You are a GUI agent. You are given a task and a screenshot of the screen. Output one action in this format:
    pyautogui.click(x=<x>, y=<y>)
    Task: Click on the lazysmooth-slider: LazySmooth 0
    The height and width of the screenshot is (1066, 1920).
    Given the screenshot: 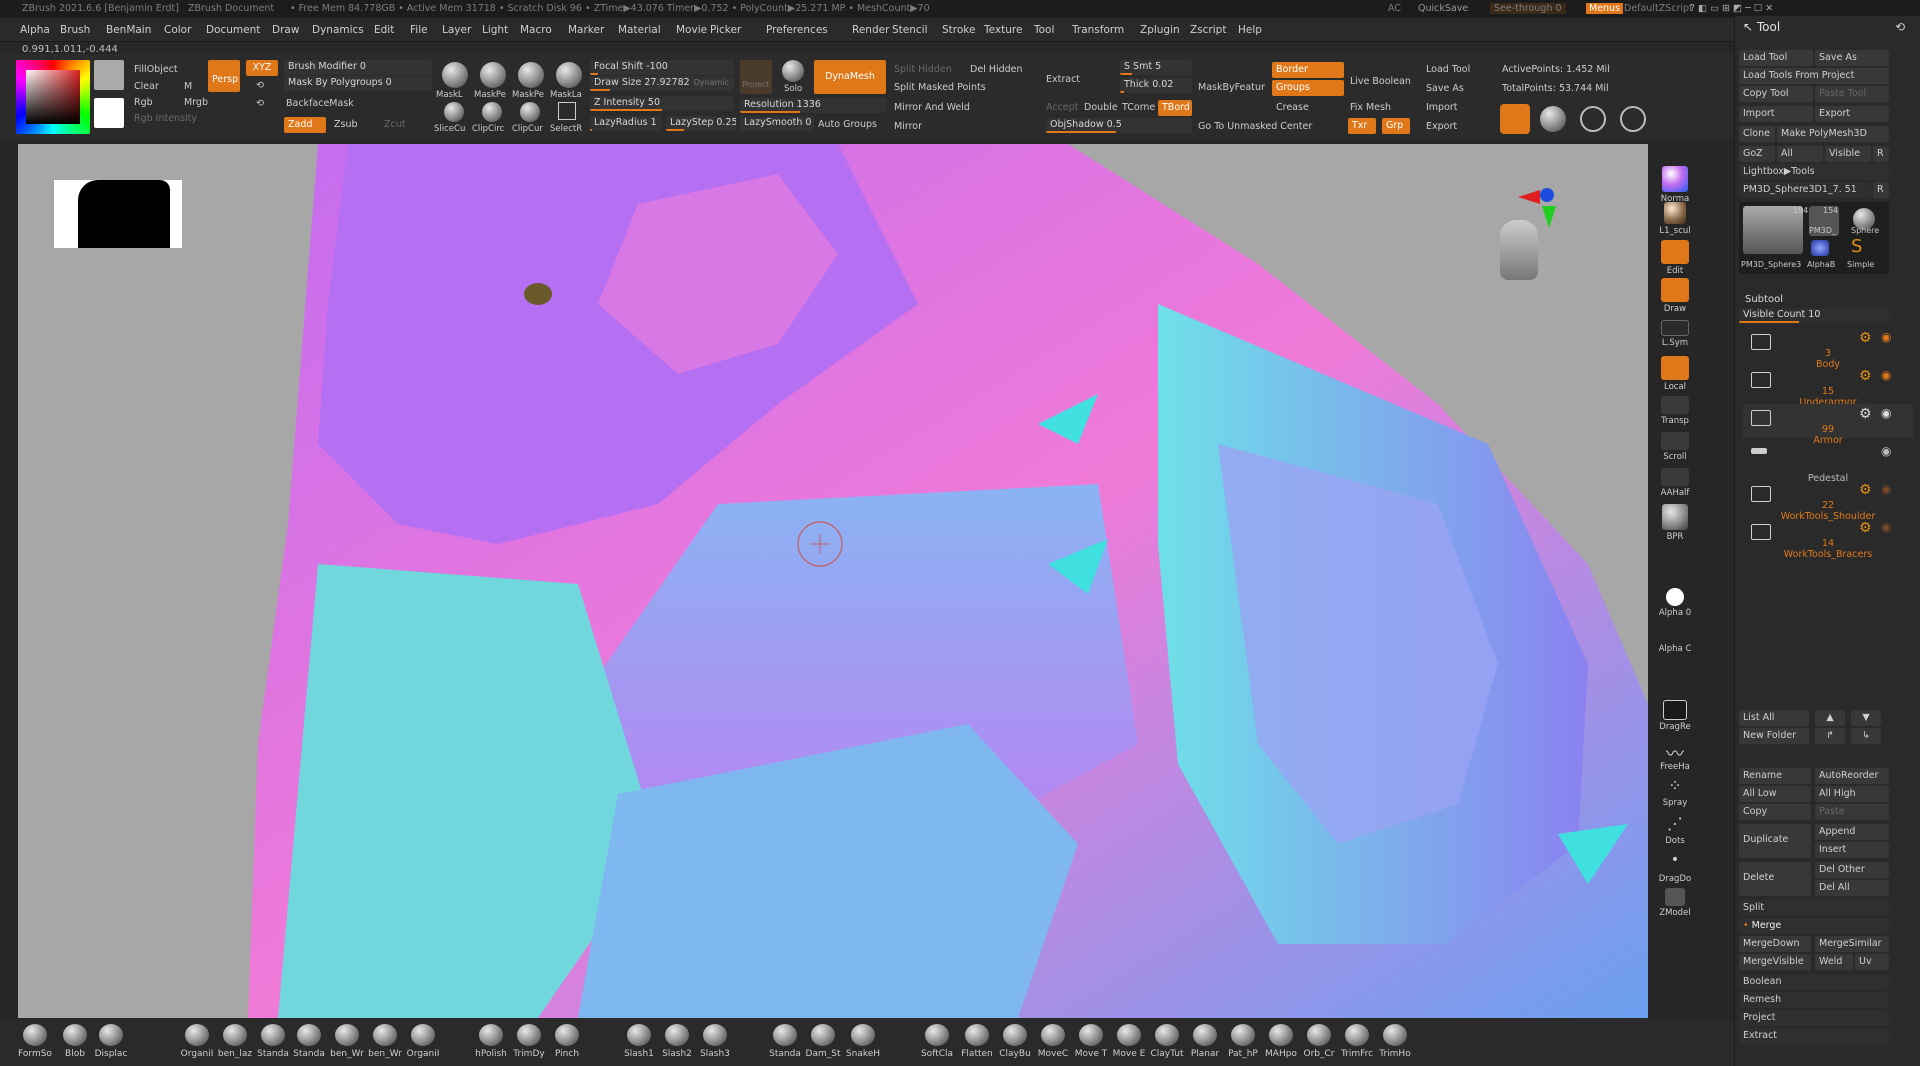 What is the action you would take?
    pyautogui.click(x=777, y=123)
    